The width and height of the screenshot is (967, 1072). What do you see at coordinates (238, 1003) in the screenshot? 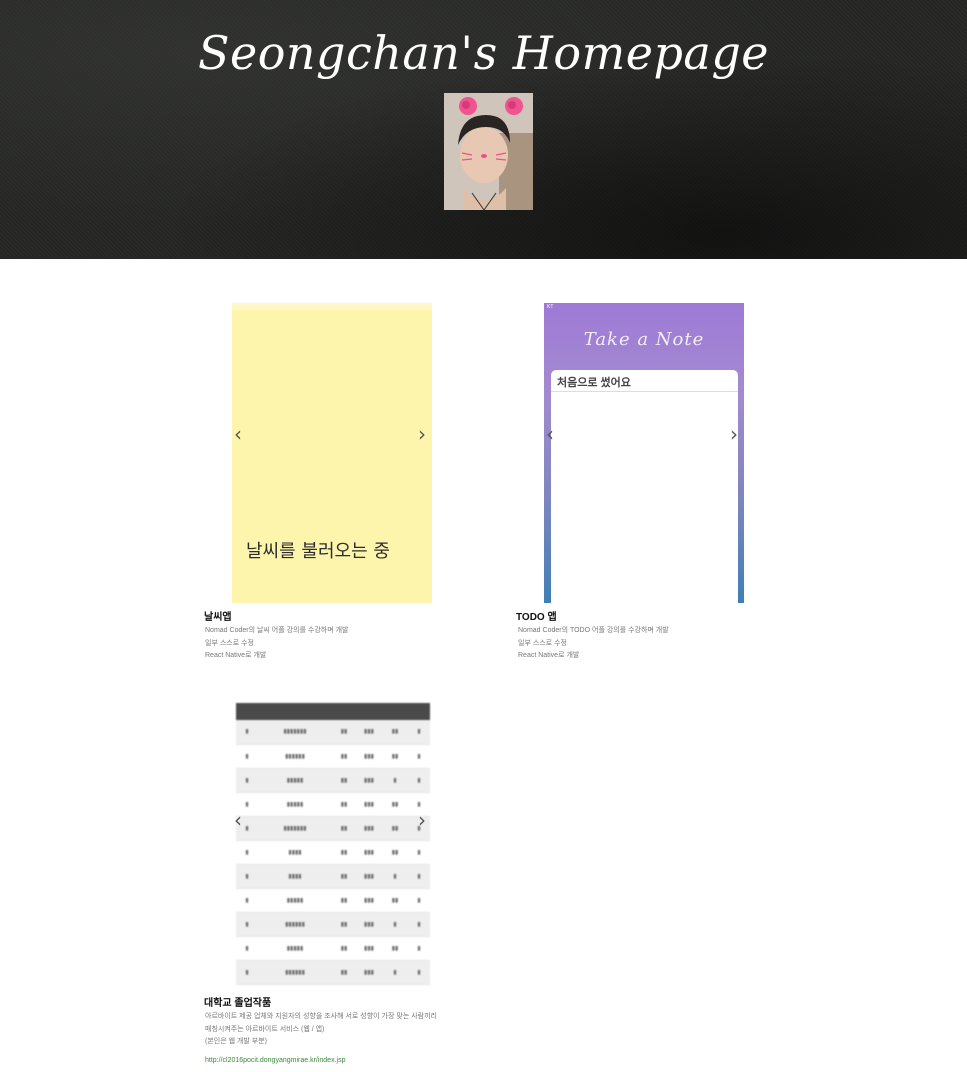
I see `project-title-graduation: 대학교 졸업작품` at bounding box center [238, 1003].